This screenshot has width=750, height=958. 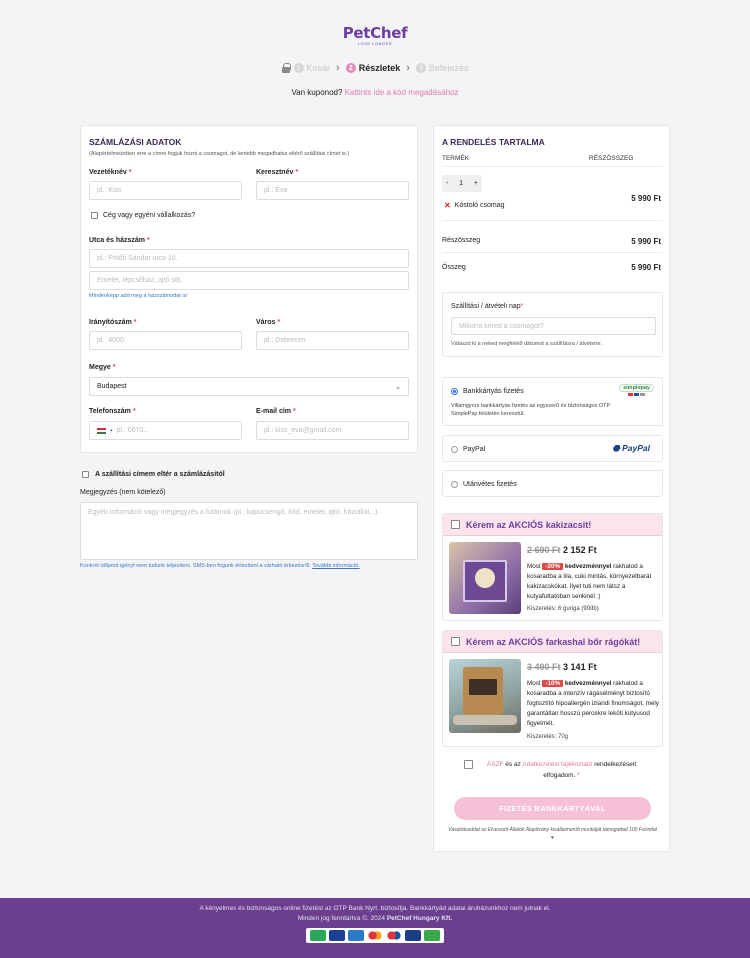 What do you see at coordinates (394, 935) in the screenshot?
I see `maestro-icon` at bounding box center [394, 935].